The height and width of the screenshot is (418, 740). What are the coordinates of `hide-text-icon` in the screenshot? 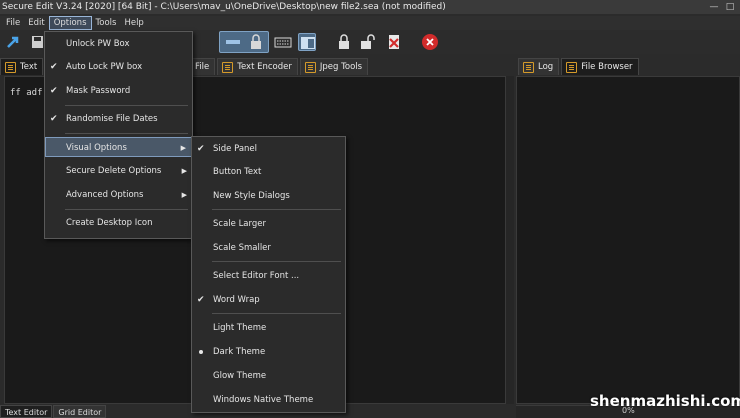 It's located at (233, 42).